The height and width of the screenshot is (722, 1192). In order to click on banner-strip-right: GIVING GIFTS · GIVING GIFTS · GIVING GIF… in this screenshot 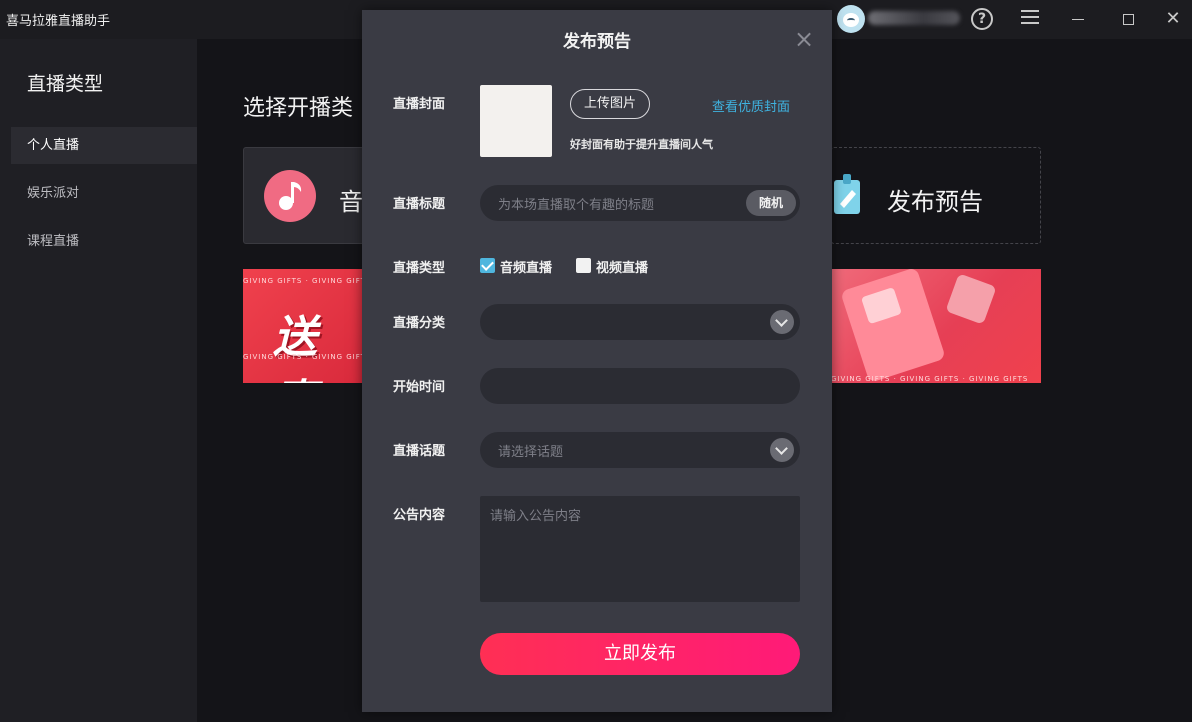, I will do `click(930, 379)`.